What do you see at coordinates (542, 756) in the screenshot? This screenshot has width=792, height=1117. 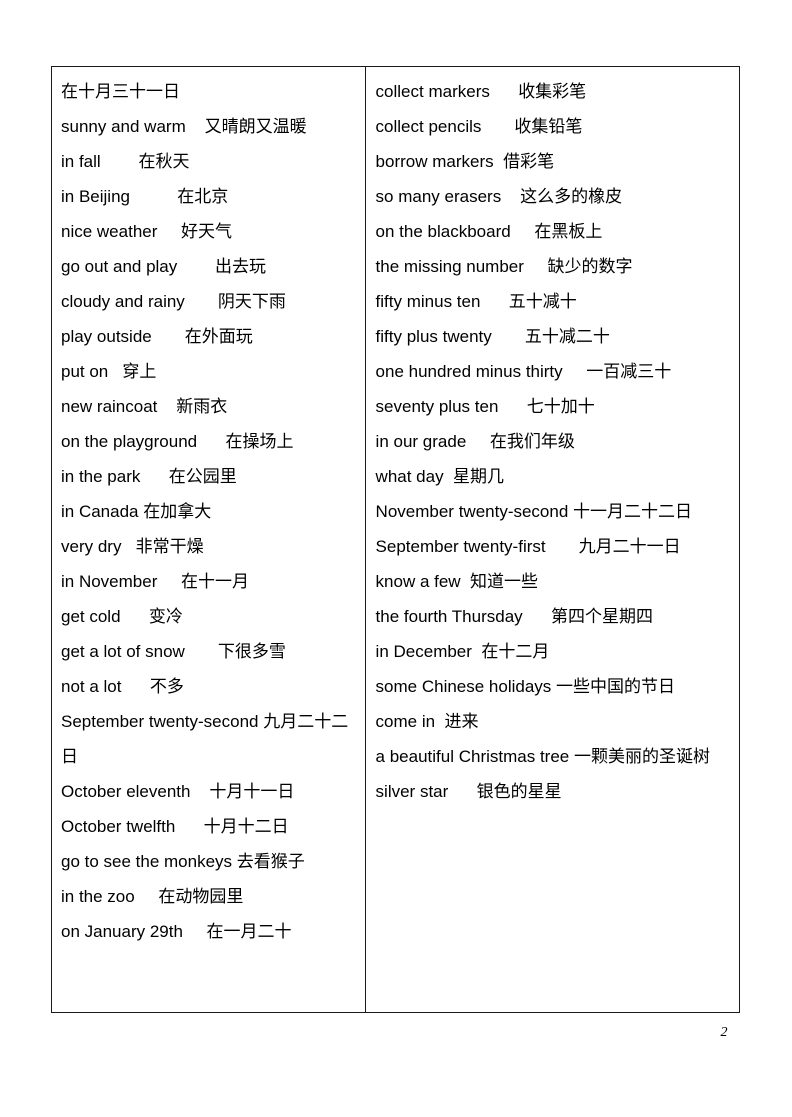 I see `vocabulary-entry: a beautiful Christmas tree 一颗美丽的圣诞树` at bounding box center [542, 756].